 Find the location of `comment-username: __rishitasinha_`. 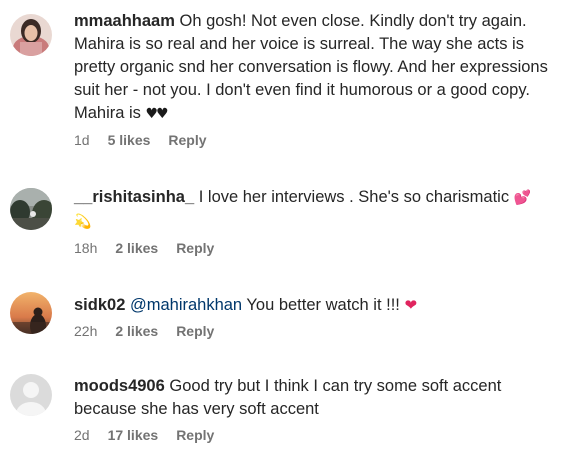

comment-username: __rishitasinha_ is located at coordinates (134, 197).